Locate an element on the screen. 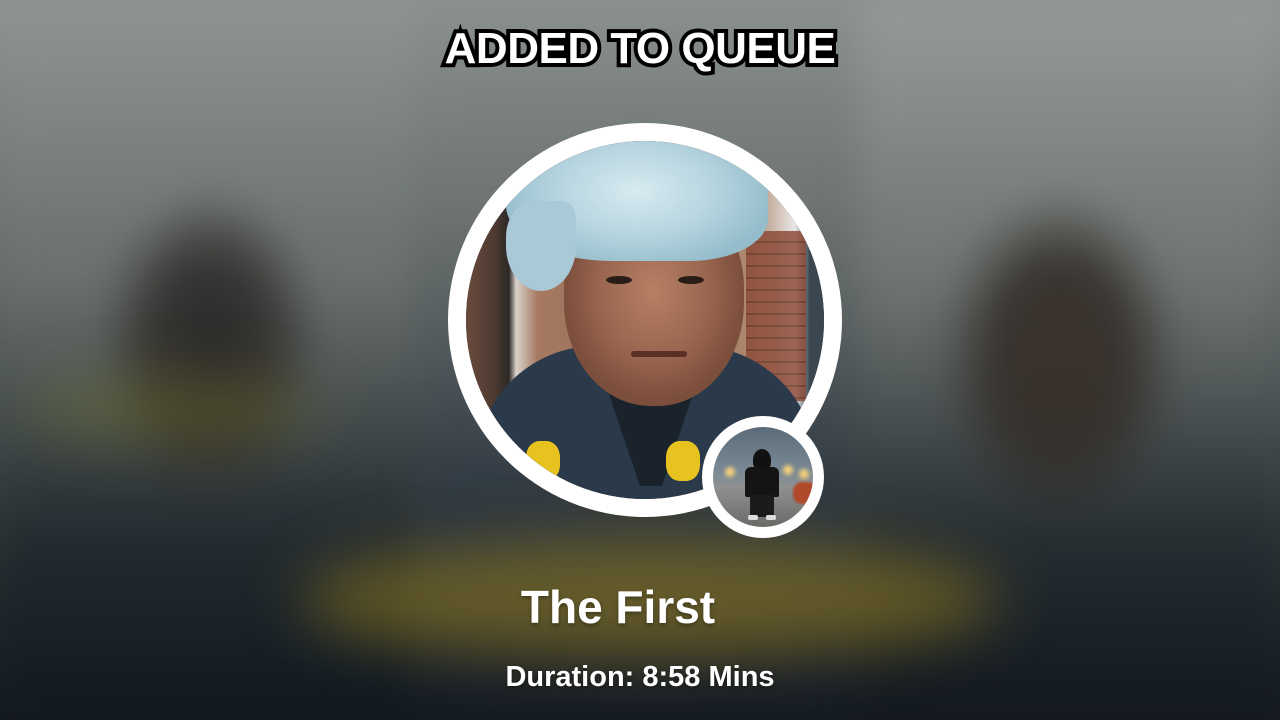 Image resolution: width=1280 pixels, height=720 pixels. requester-avatar is located at coordinates (763, 477).